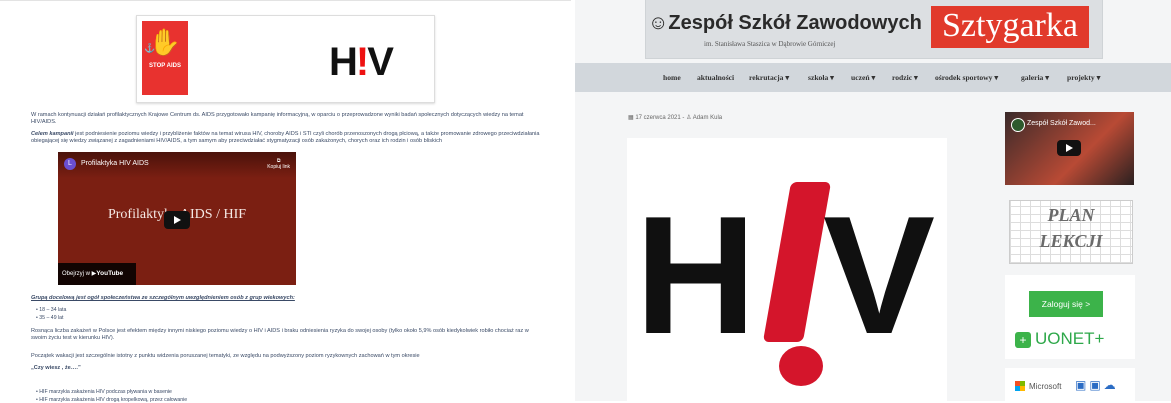 Image resolution: width=1171 pixels, height=403 pixels. What do you see at coordinates (150, 48) in the screenshot?
I see `anchor-icon: ⚓` at bounding box center [150, 48].